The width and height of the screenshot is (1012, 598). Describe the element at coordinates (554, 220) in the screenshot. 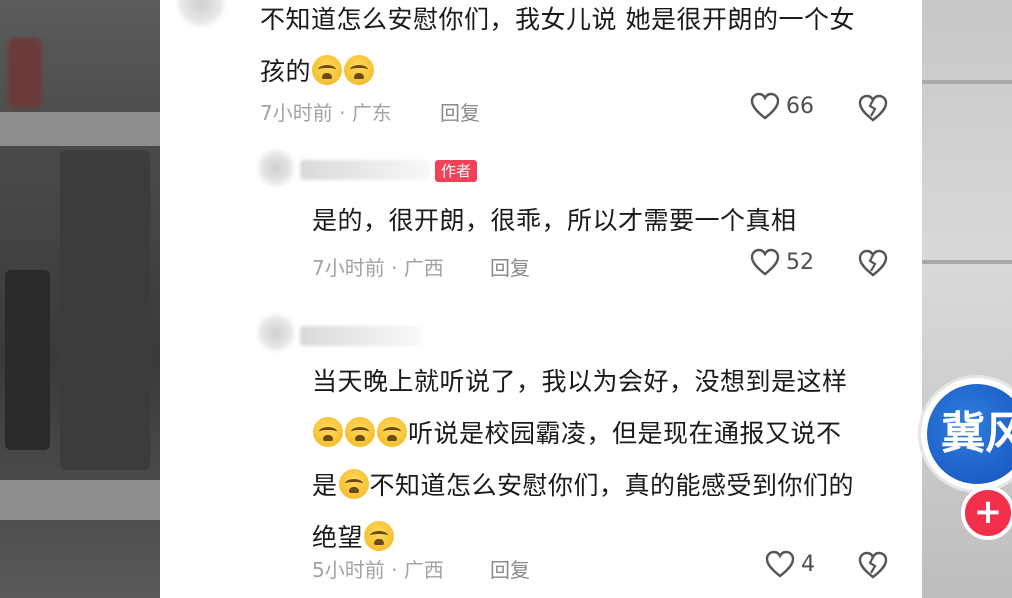

I see `comment-text: 是的，很开朗，很乖，所以才需要一个真相` at that location.